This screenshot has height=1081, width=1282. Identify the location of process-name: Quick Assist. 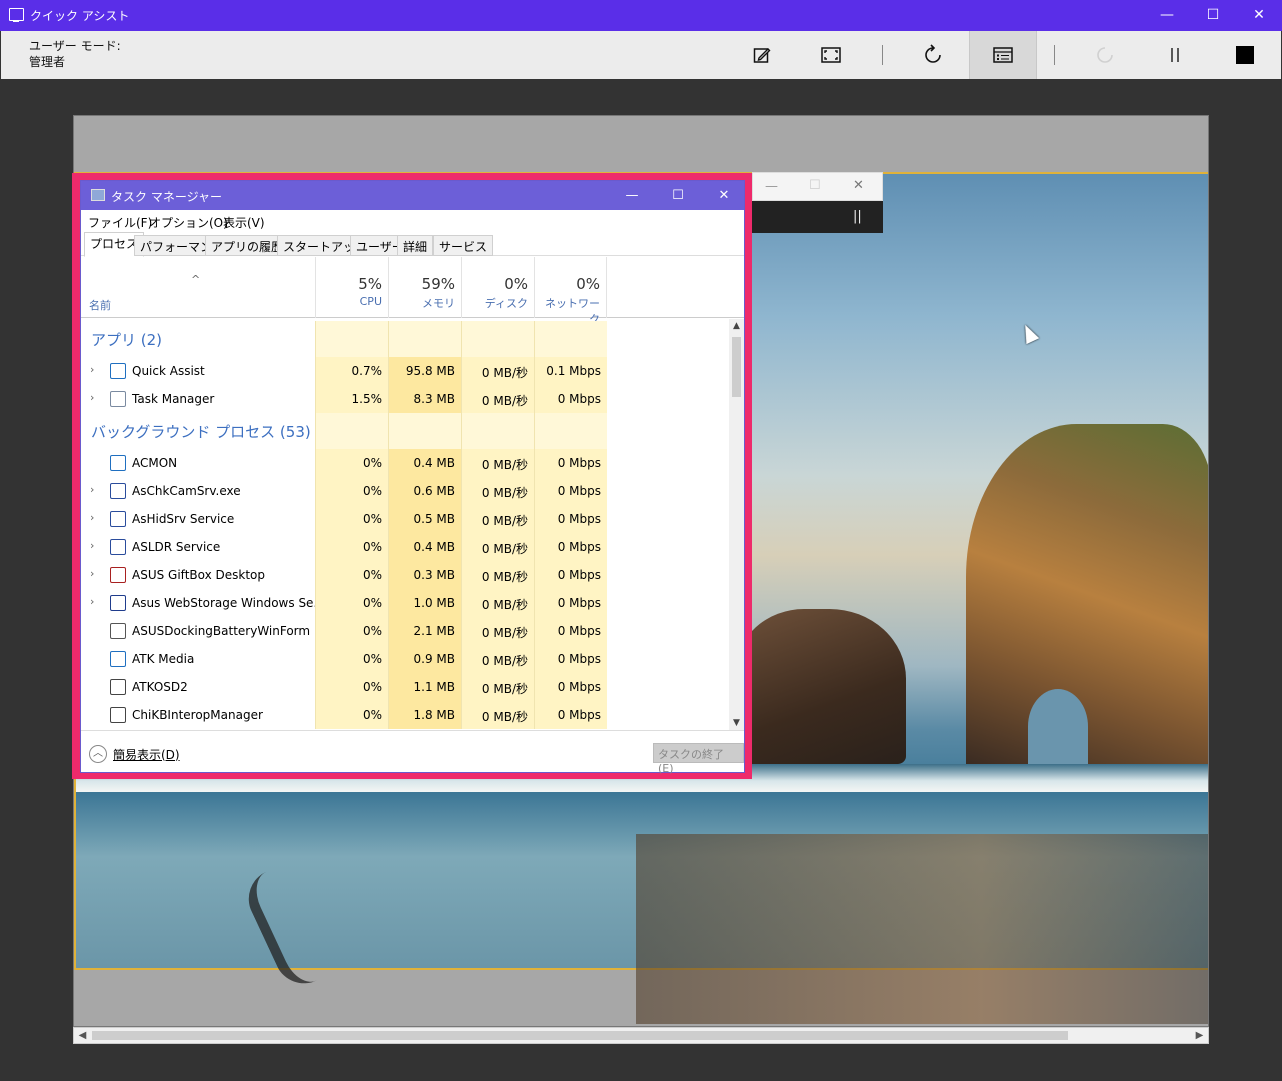
(168, 371).